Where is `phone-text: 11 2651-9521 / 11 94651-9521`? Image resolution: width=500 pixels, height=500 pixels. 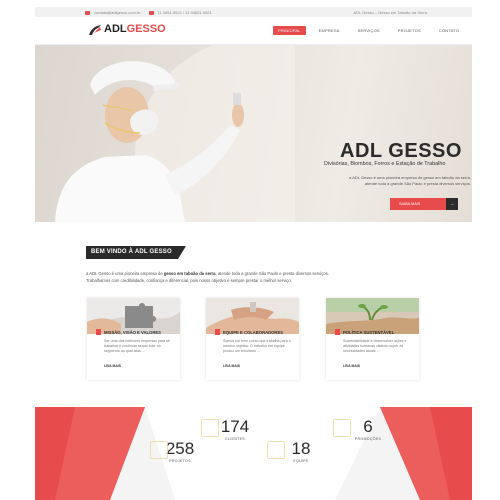 phone-text: 11 2651-9521 / 11 94651-9521 is located at coordinates (184, 12).